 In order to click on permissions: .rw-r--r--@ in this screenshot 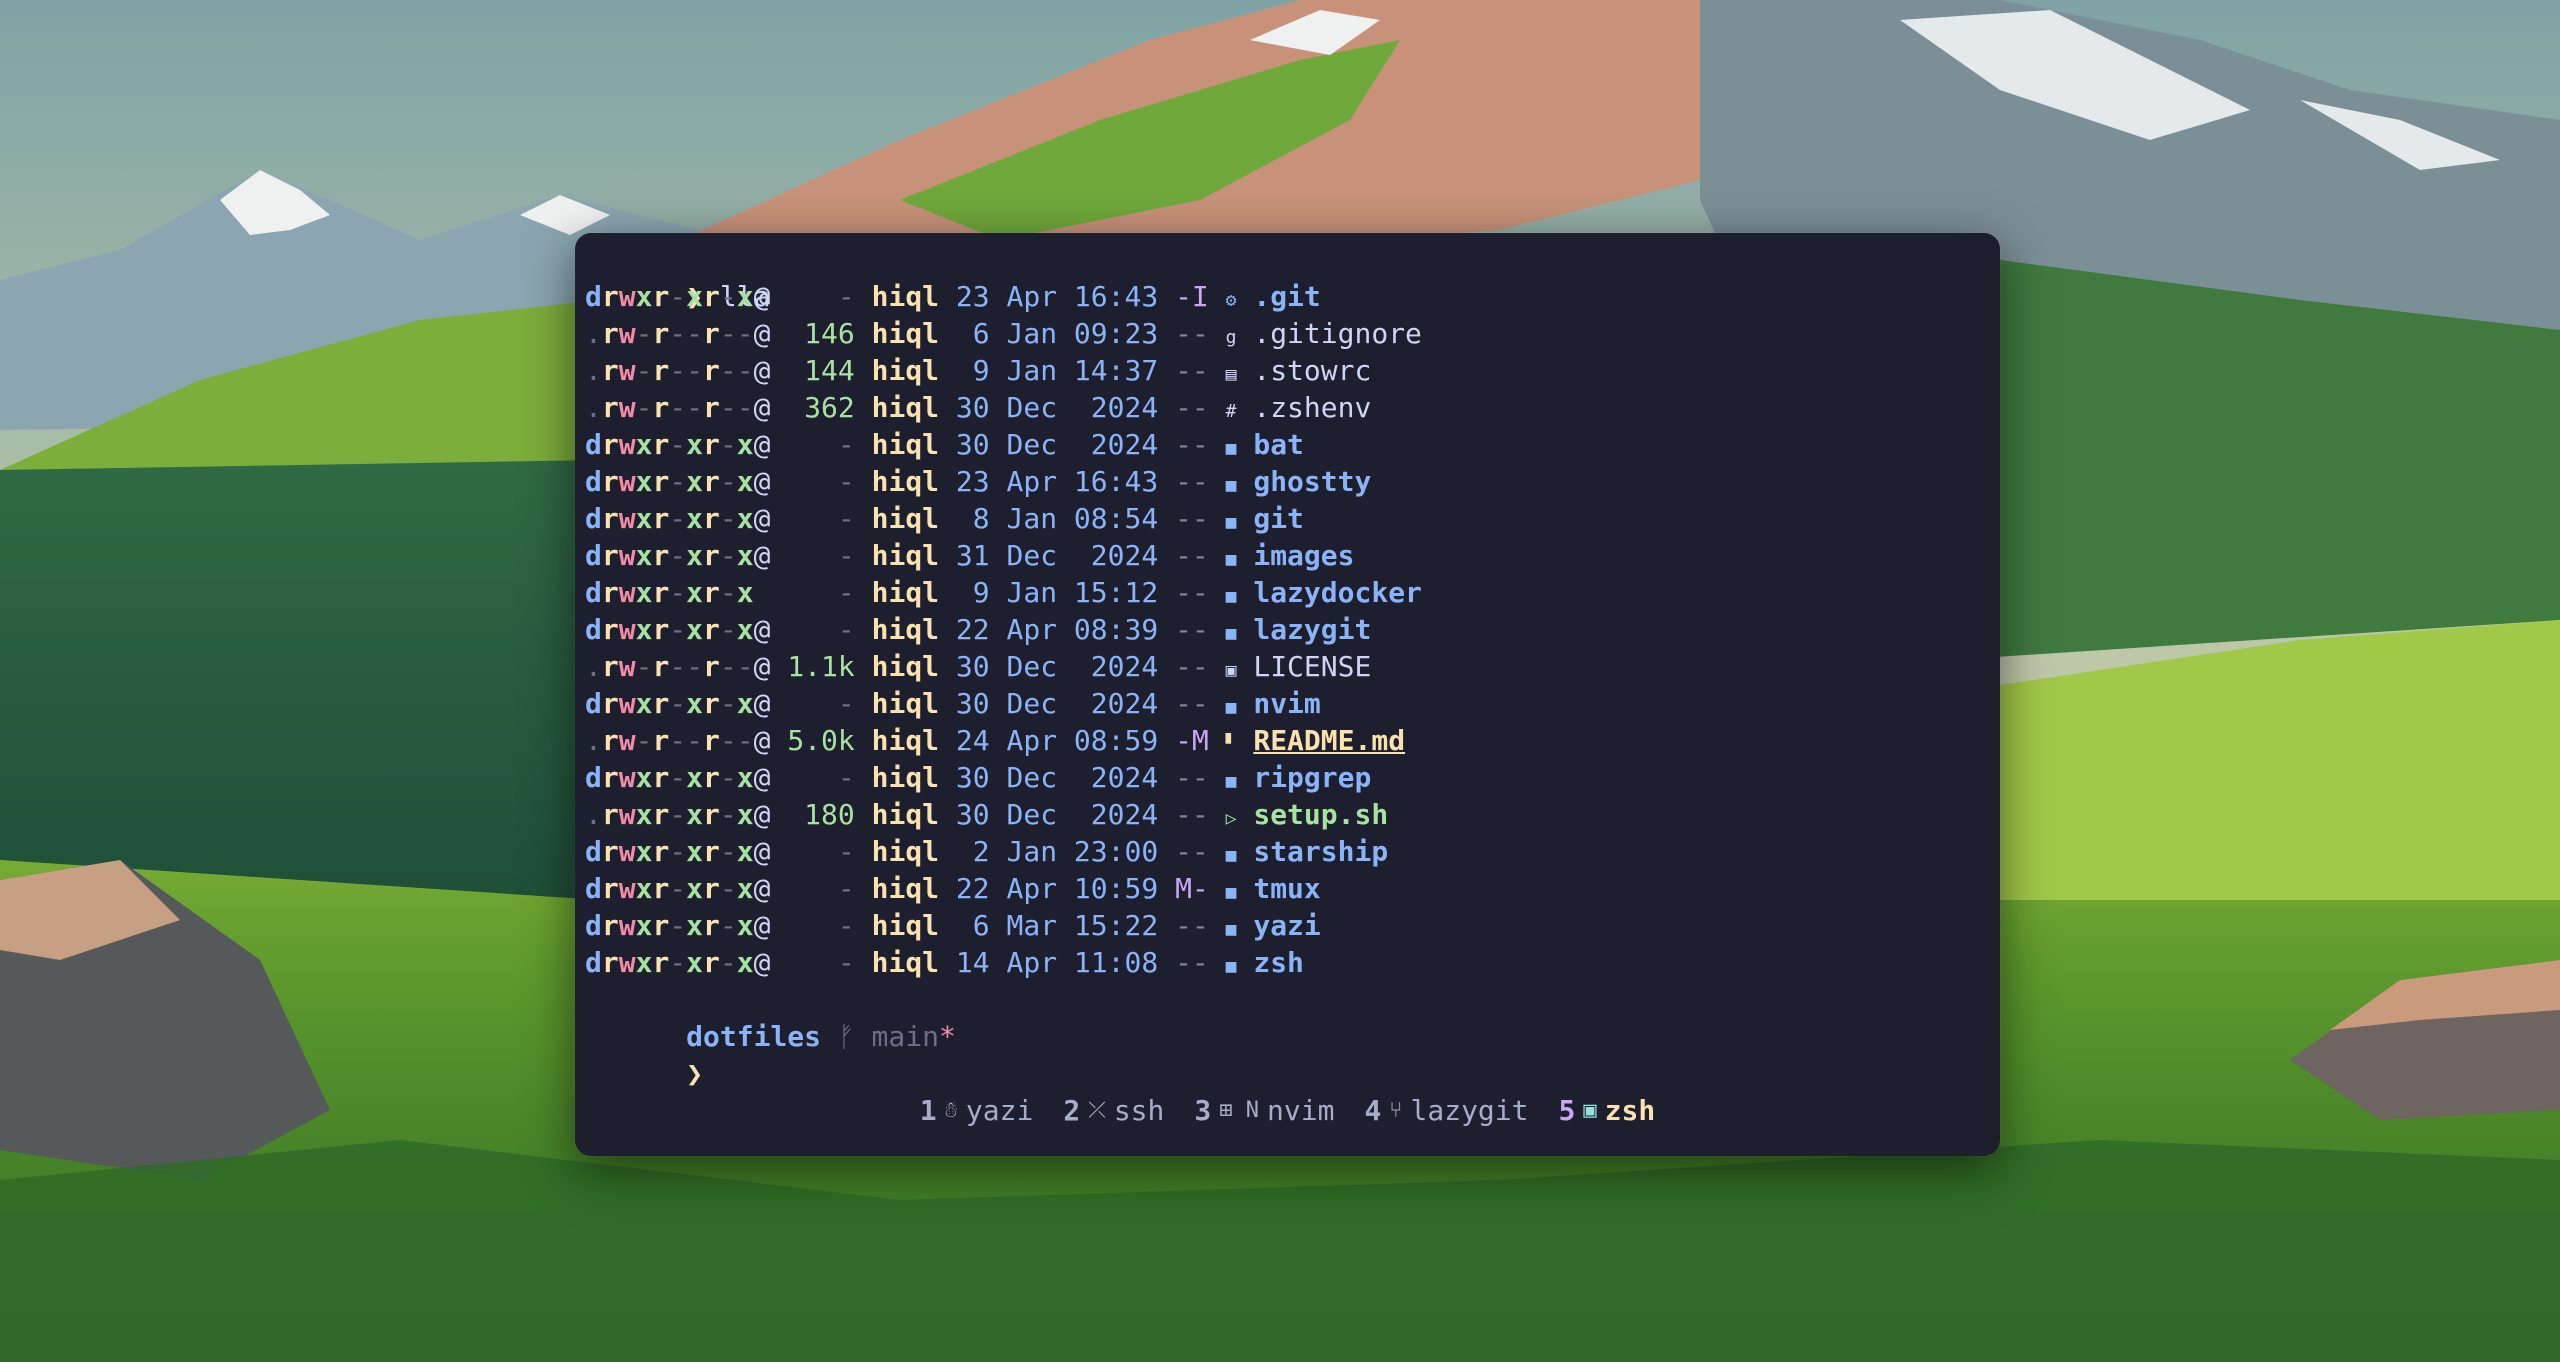, I will do `click(678, 740)`.